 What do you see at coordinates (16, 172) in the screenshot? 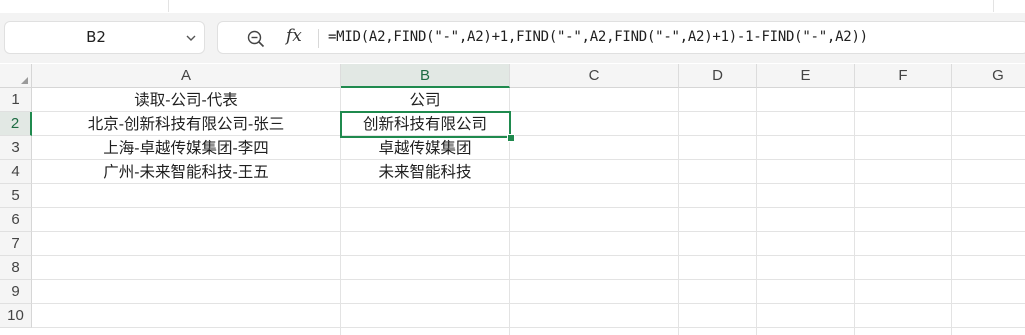
I see `row-header-4: 4` at bounding box center [16, 172].